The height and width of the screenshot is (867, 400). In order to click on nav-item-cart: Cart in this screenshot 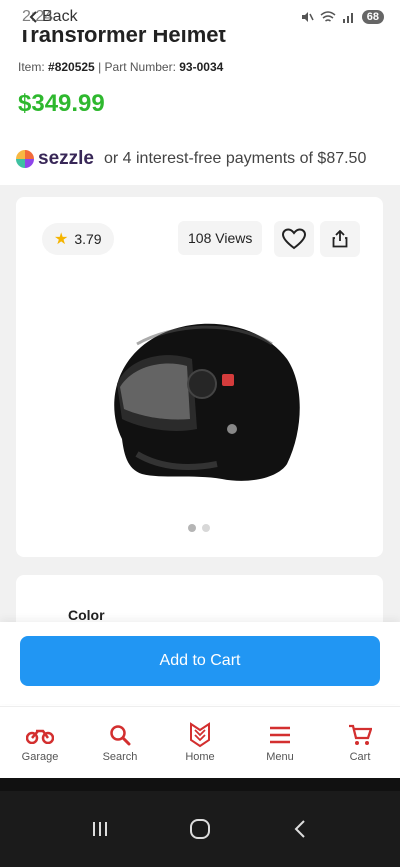, I will do `click(360, 742)`.